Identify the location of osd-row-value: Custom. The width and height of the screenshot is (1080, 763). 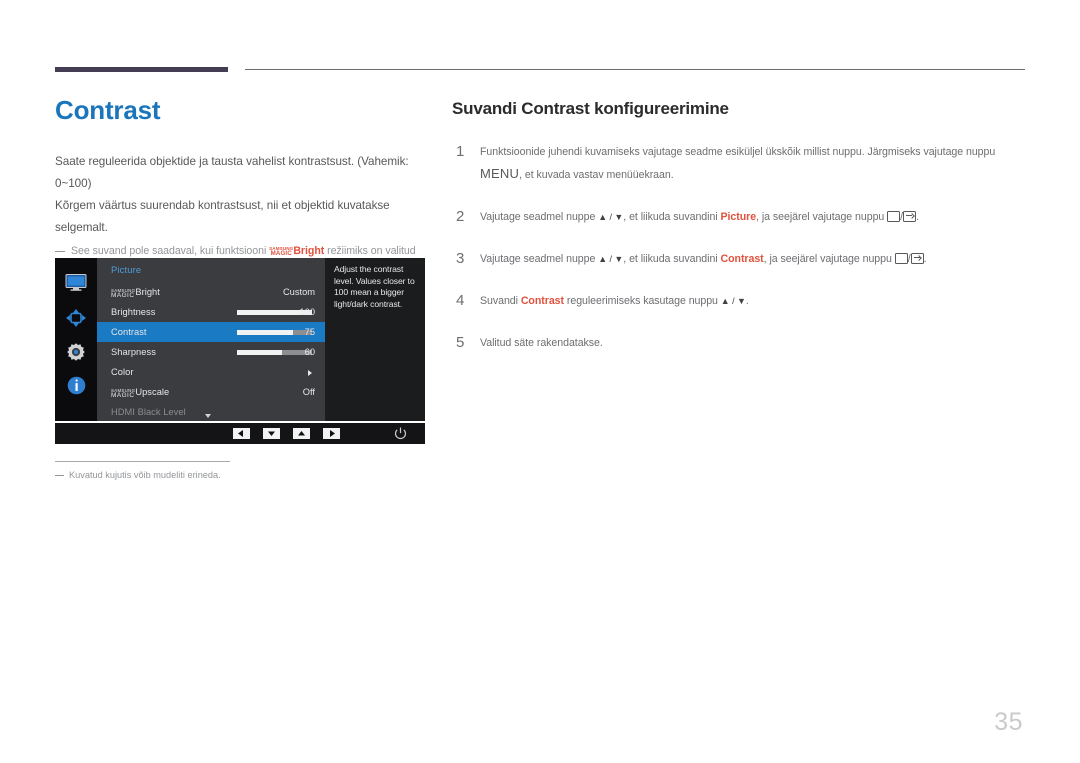
(298, 292).